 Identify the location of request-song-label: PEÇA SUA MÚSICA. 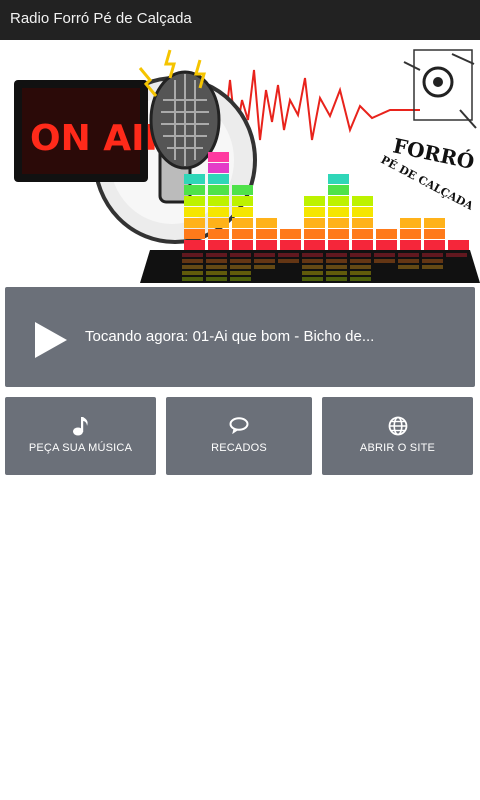
(80, 448).